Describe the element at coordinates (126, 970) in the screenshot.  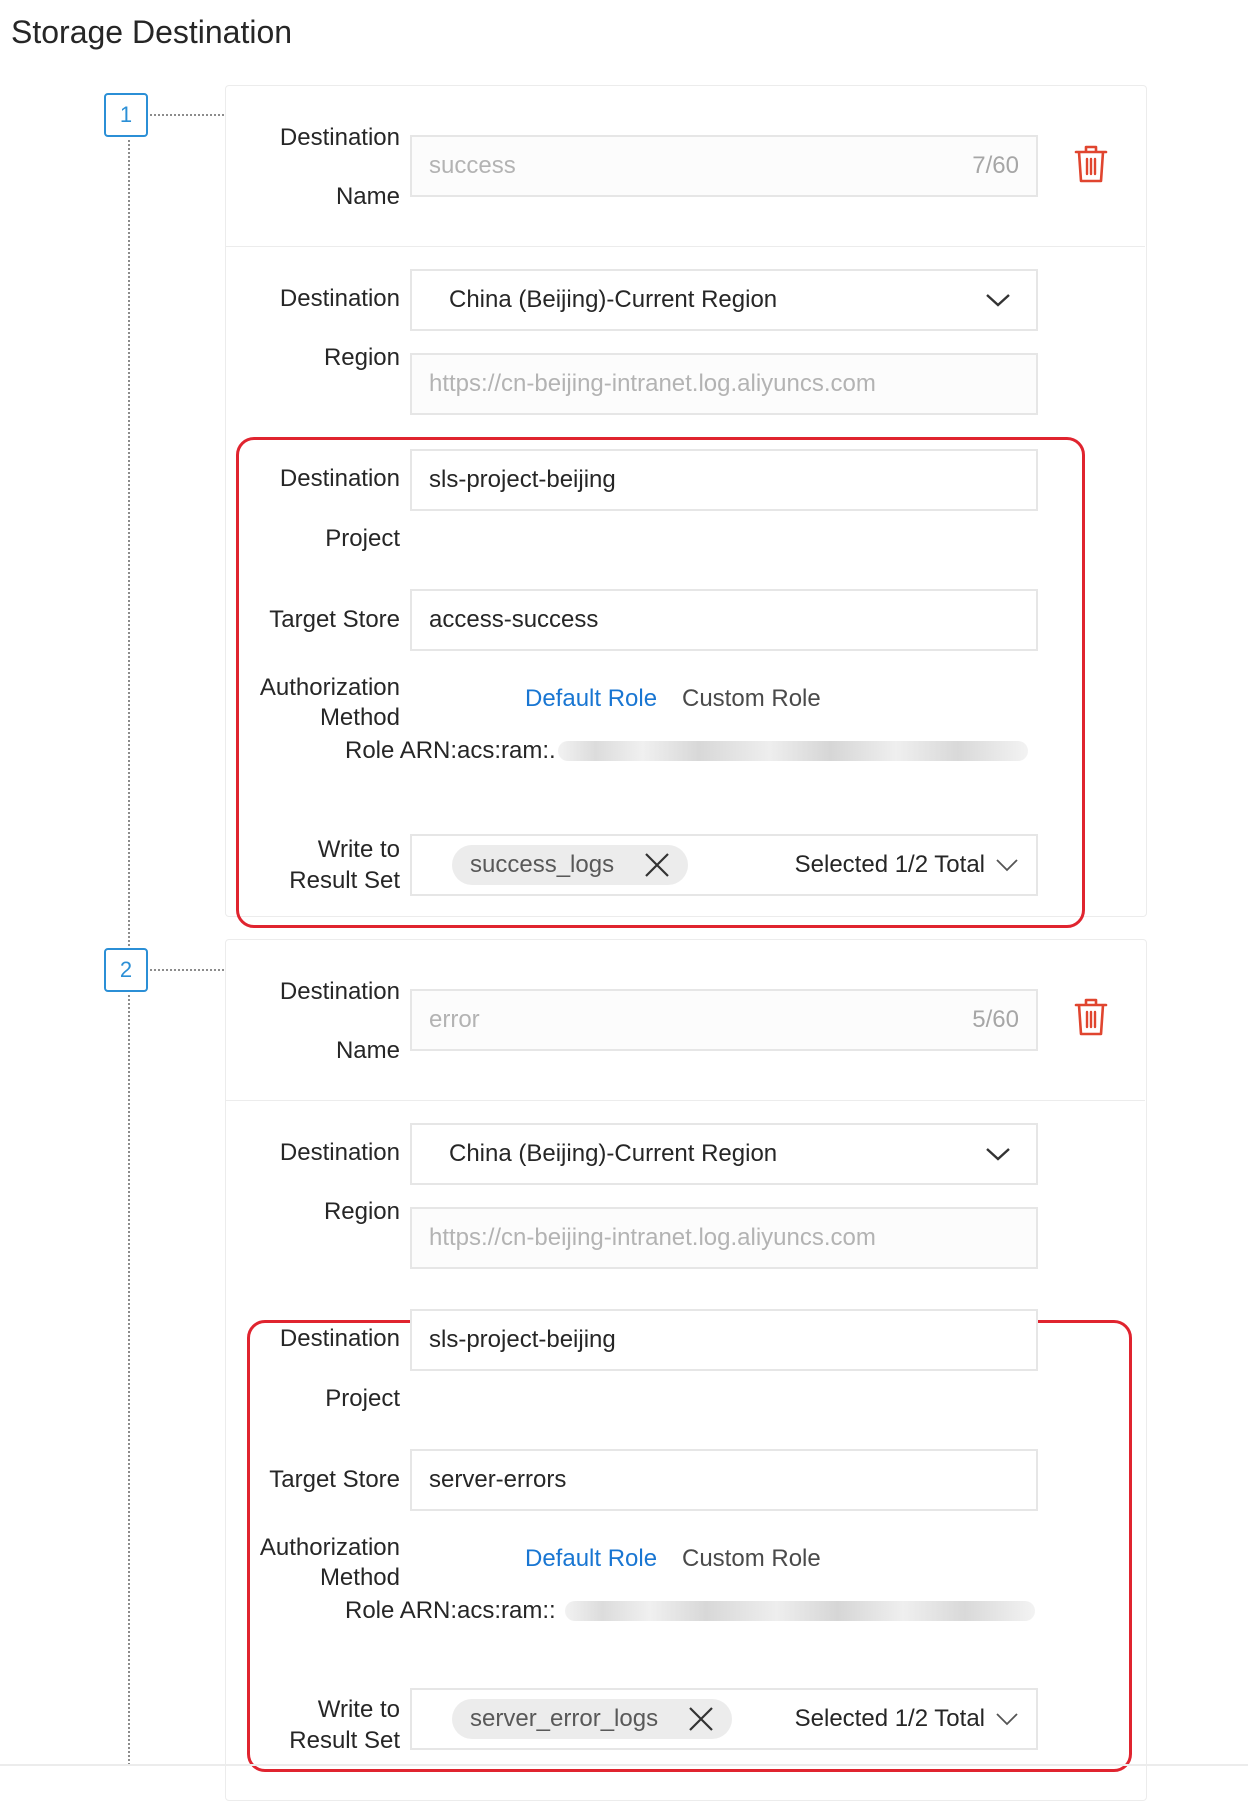
I see `step-number-2: 2` at that location.